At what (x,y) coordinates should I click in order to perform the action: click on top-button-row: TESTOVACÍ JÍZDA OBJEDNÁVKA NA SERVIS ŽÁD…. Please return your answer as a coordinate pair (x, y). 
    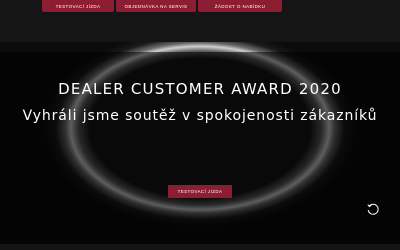
    Looking at the image, I should click on (200, 7).